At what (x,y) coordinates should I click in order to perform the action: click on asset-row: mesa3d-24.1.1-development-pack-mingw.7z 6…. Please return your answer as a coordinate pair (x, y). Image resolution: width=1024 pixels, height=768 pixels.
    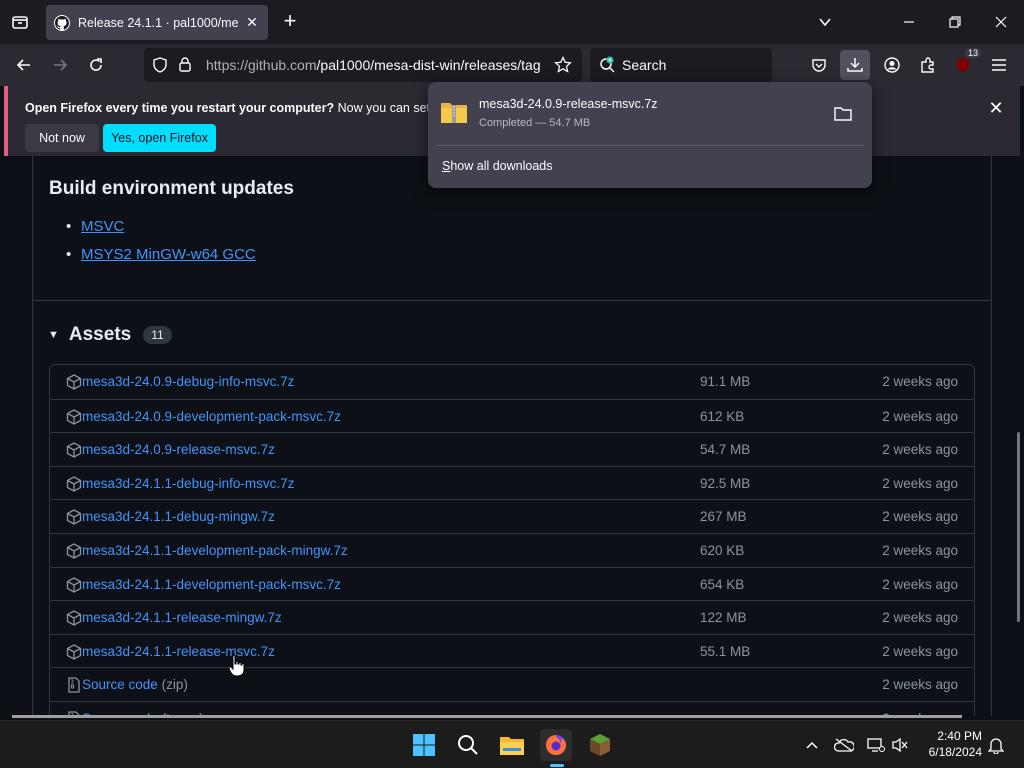
    Looking at the image, I should click on (512, 549).